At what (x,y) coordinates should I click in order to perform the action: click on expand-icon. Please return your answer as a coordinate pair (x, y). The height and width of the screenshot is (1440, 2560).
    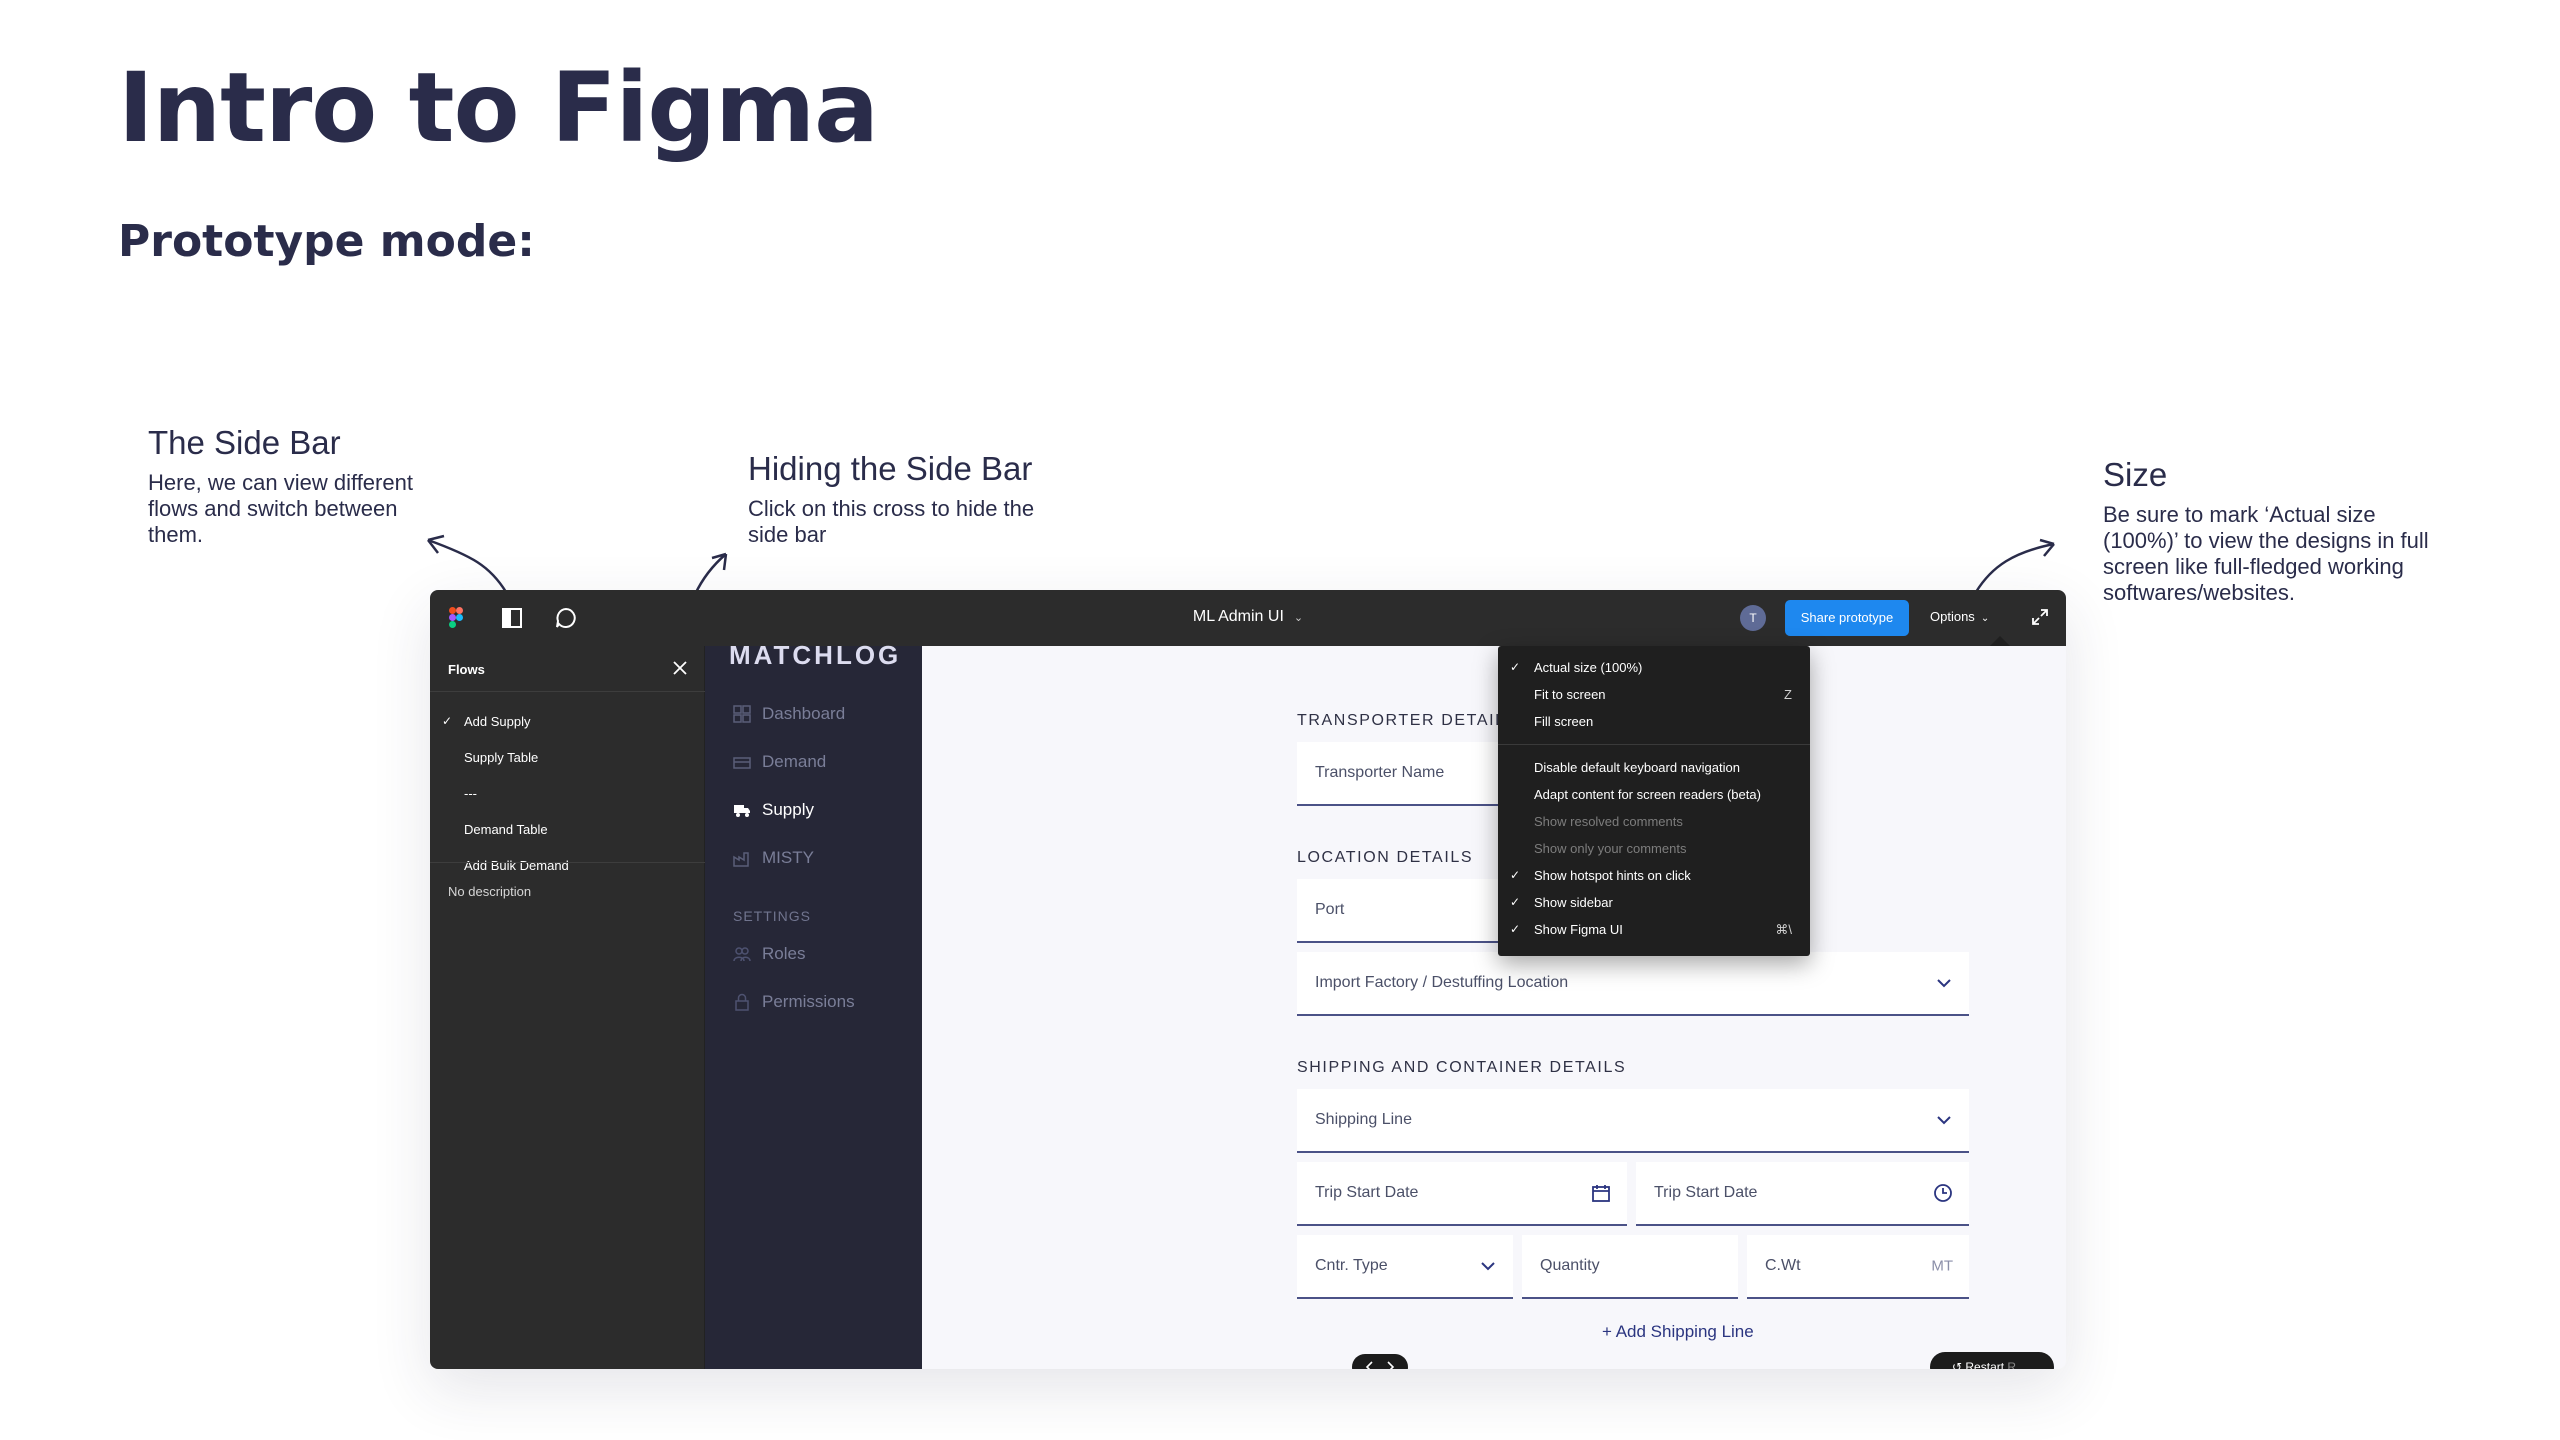
    Looking at the image, I should click on (2040, 619).